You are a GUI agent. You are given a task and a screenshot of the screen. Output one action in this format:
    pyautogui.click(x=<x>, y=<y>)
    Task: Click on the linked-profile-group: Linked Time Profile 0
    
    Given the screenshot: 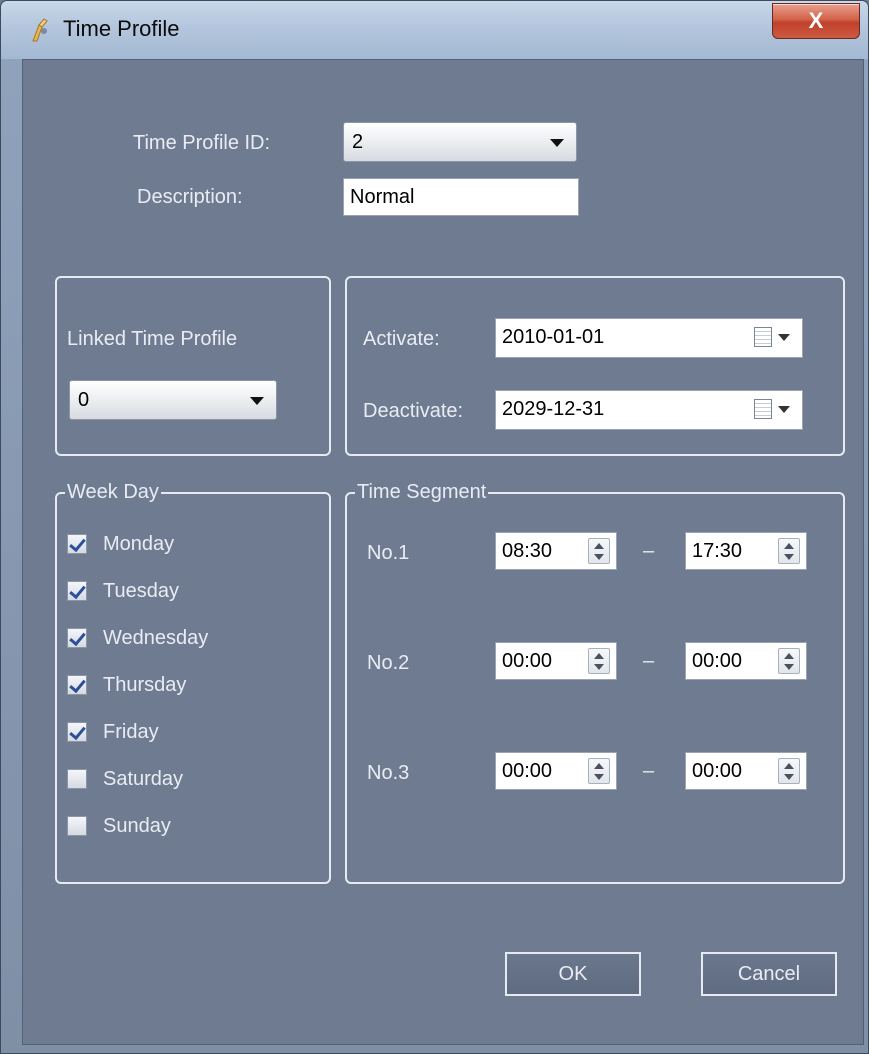 What is the action you would take?
    pyautogui.click(x=193, y=366)
    